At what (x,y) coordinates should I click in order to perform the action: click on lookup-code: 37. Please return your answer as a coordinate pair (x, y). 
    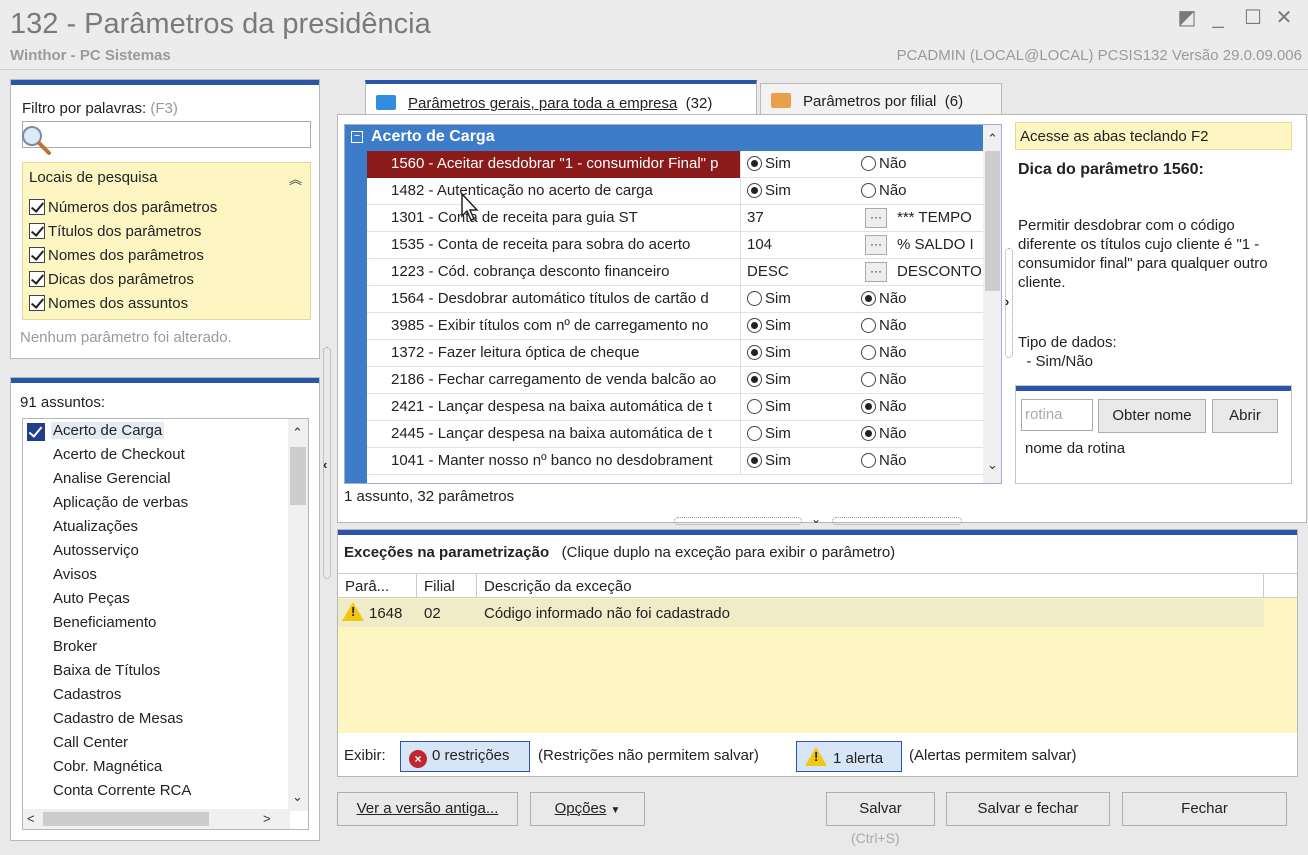
    Looking at the image, I should click on (755, 217).